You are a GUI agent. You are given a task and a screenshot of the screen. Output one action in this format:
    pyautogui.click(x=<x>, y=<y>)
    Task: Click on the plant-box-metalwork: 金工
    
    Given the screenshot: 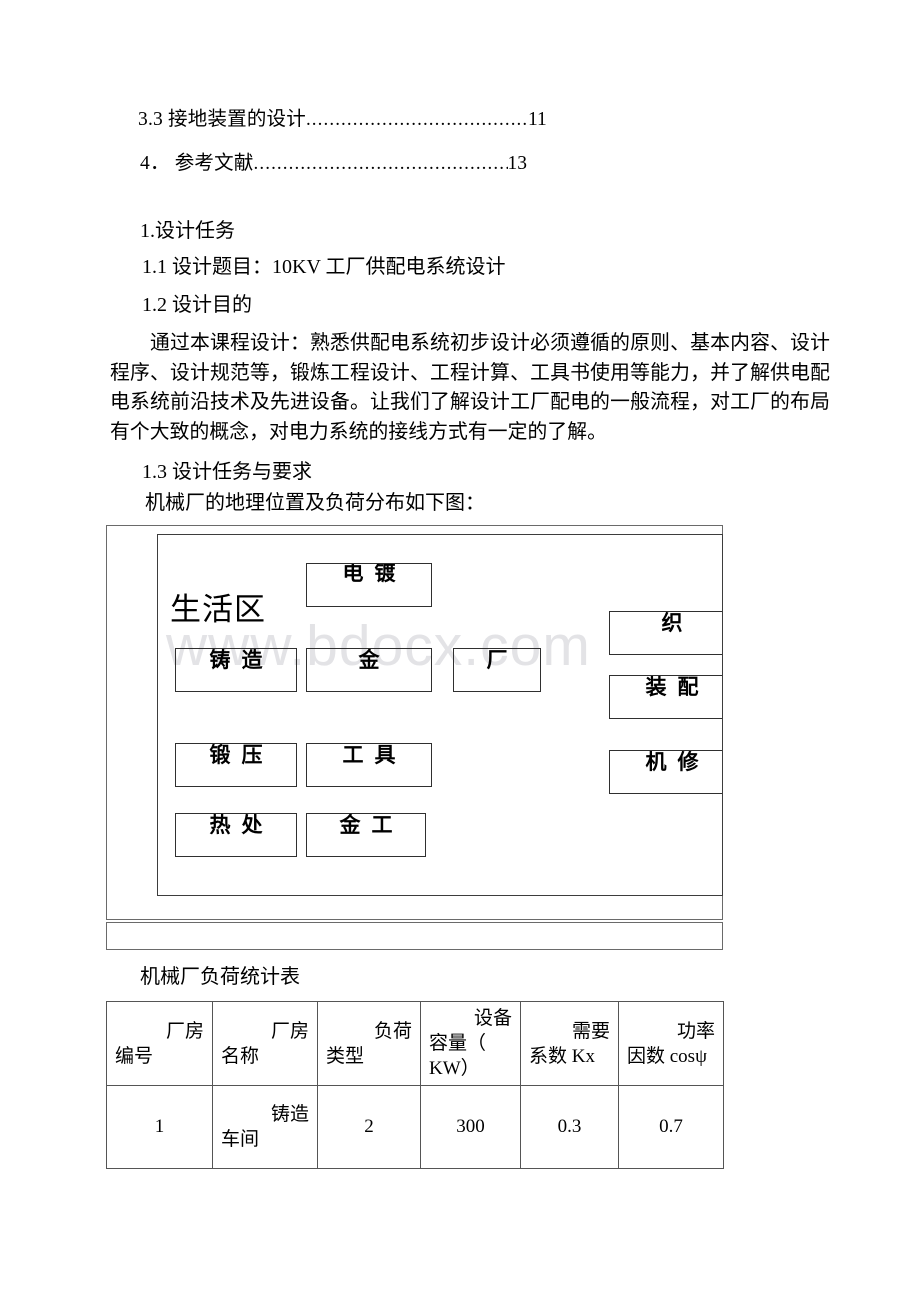 What is the action you would take?
    pyautogui.click(x=366, y=835)
    